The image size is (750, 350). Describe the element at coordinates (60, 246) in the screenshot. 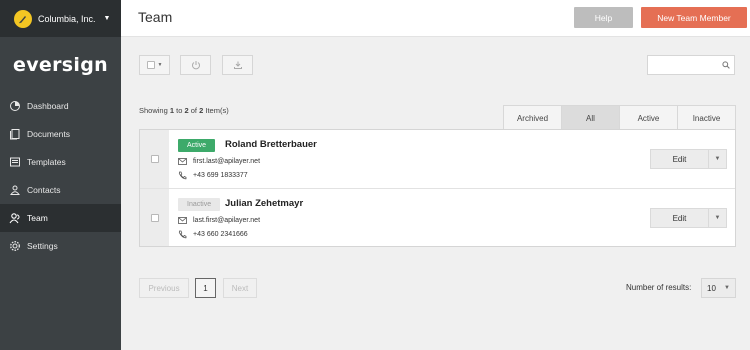

I see `sidebar-item-settings: Settings` at that location.